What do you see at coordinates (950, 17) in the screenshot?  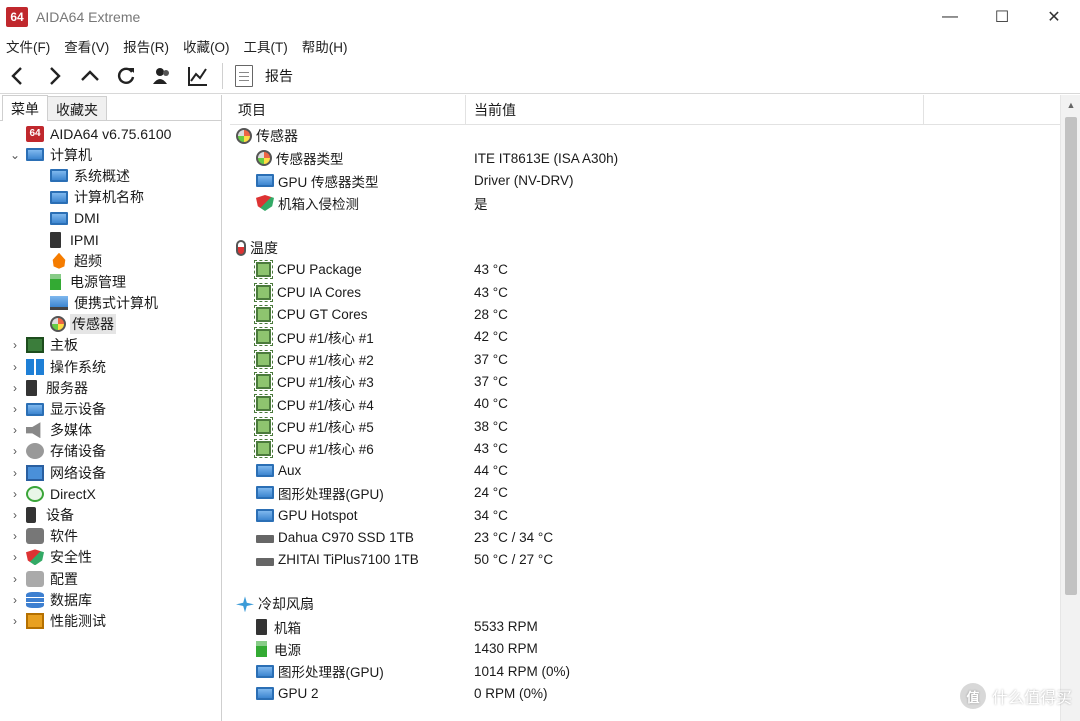 I see `minimize-button: —` at bounding box center [950, 17].